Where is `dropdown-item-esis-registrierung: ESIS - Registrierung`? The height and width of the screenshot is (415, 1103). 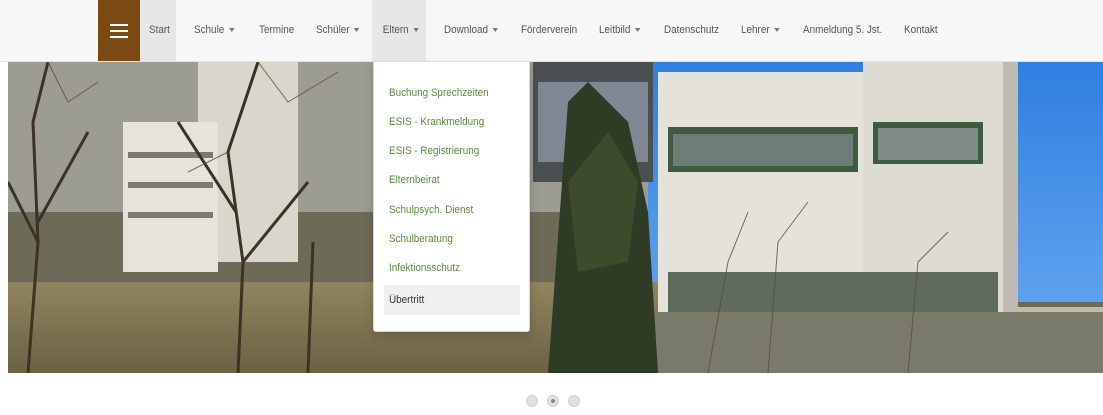 dropdown-item-esis-registrierung: ESIS - Registrierung is located at coordinates (447, 151).